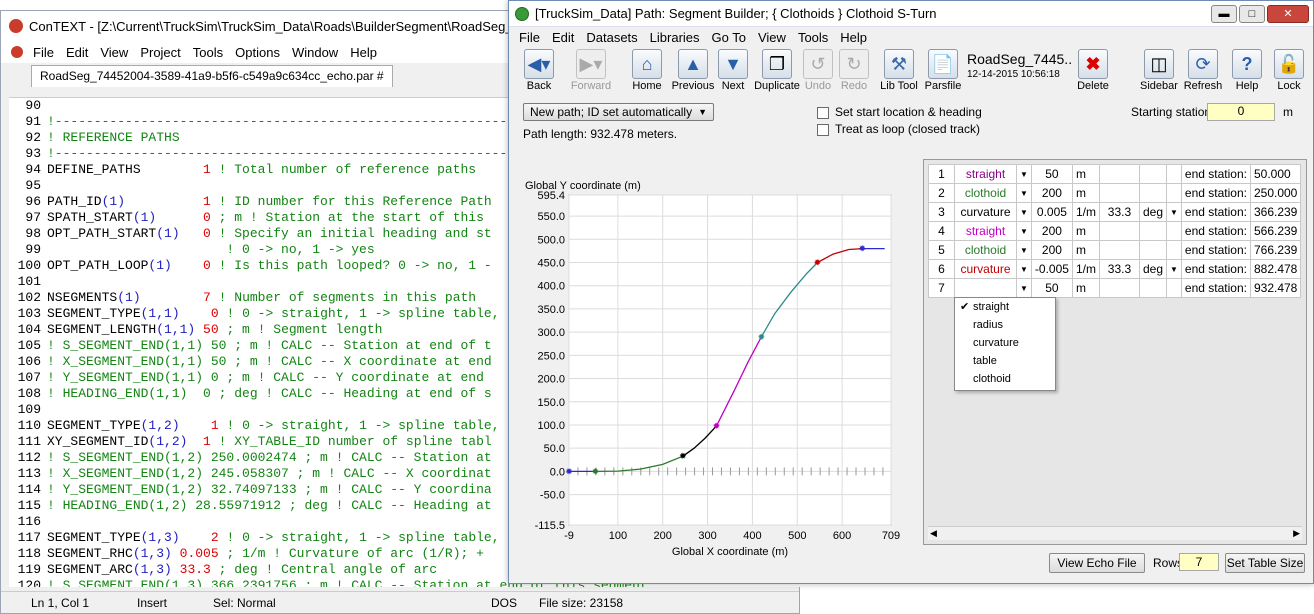 This screenshot has height=614, width=1314. What do you see at coordinates (208, 52) in the screenshot?
I see `context-menu-tools: Tools` at bounding box center [208, 52].